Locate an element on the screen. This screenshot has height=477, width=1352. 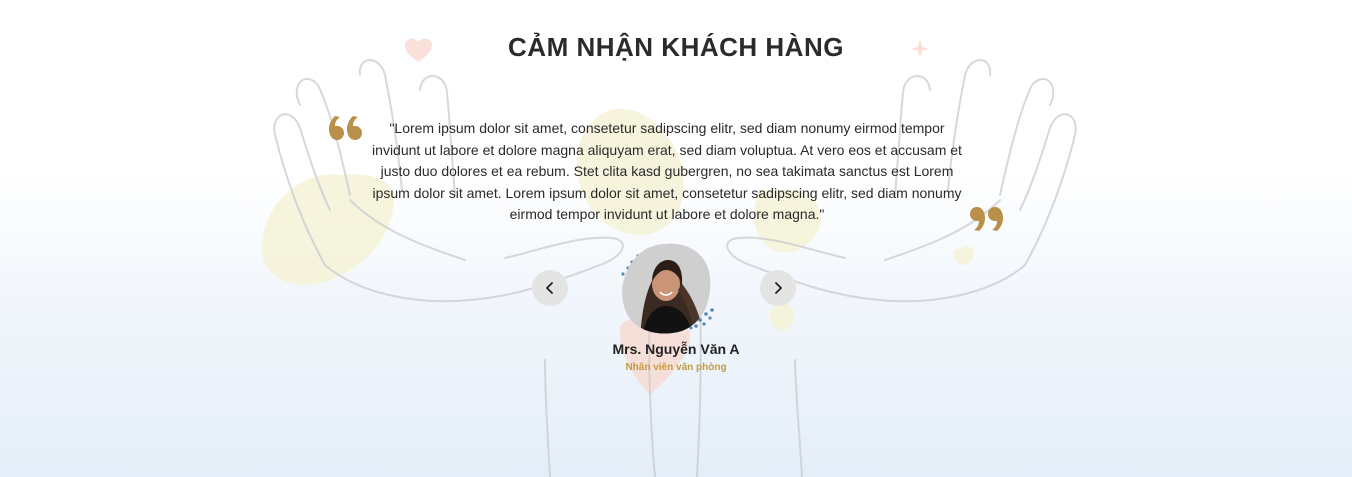
customer-portrait is located at coordinates (666, 288).